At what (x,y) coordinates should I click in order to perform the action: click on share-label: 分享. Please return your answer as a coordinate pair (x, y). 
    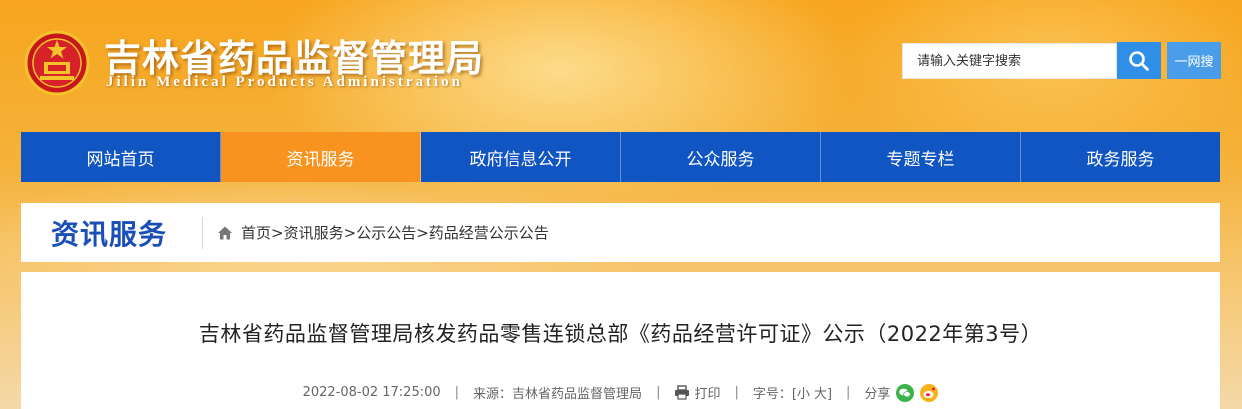
    Looking at the image, I should click on (877, 394).